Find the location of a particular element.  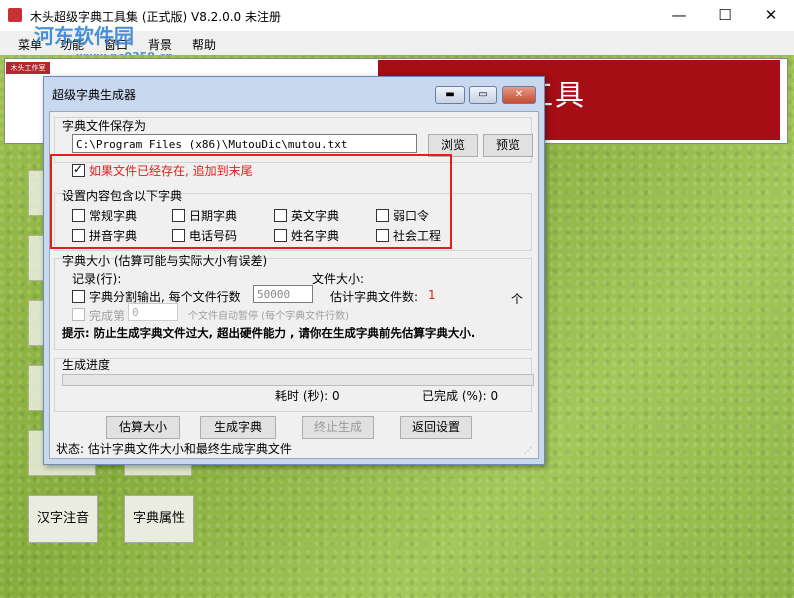

size-group-label: 字典大小 (估算可能与实际大小有误差) is located at coordinates (165, 261).